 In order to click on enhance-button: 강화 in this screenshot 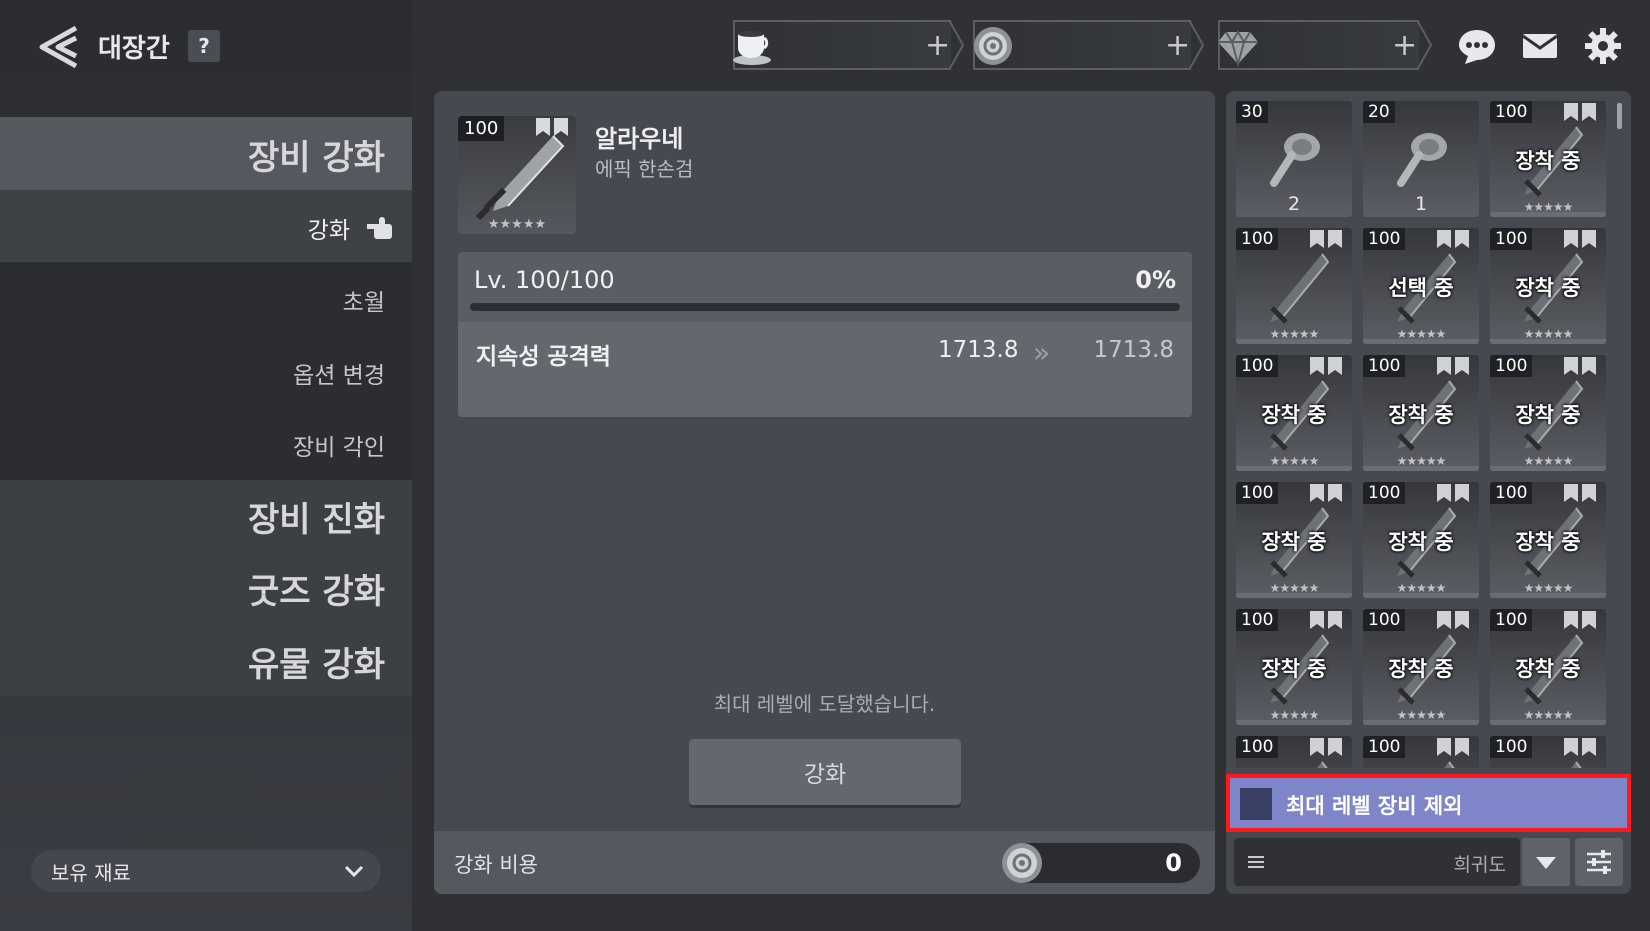, I will do `click(825, 772)`.